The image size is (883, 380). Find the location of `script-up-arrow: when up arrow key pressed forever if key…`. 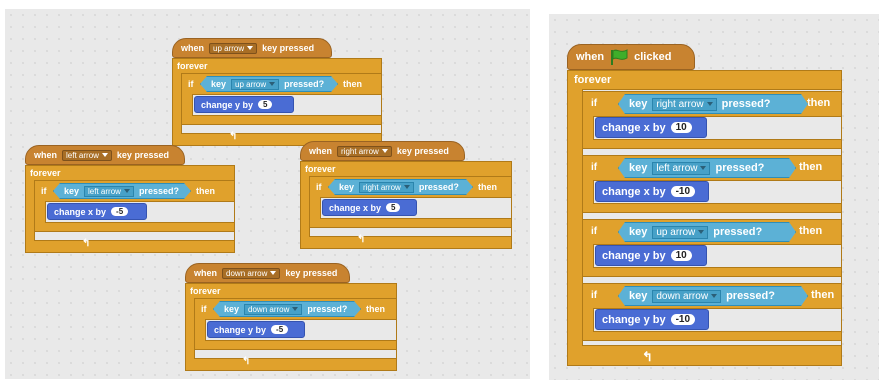

script-up-arrow: when up arrow key pressed forever if key… is located at coordinates (277, 88).